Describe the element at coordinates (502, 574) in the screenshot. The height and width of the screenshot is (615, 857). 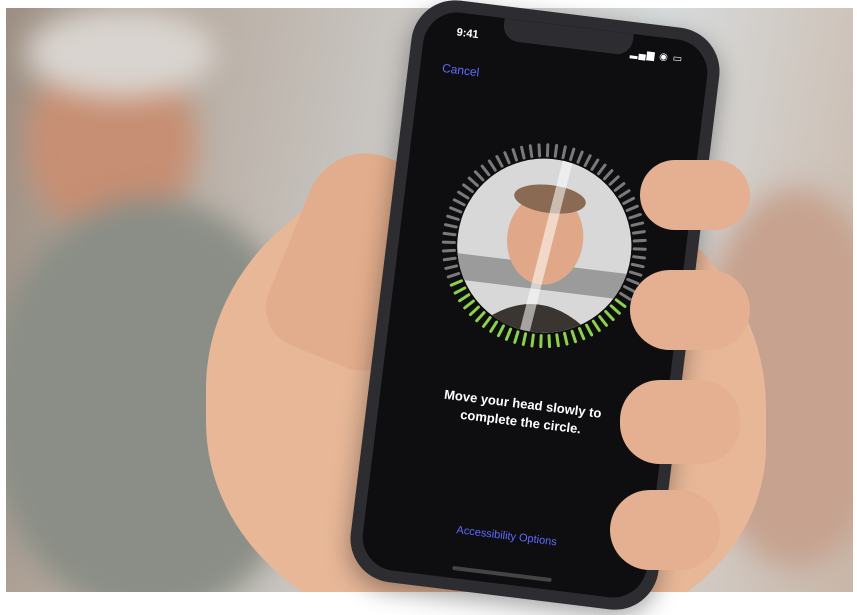
I see `home-indicator` at that location.